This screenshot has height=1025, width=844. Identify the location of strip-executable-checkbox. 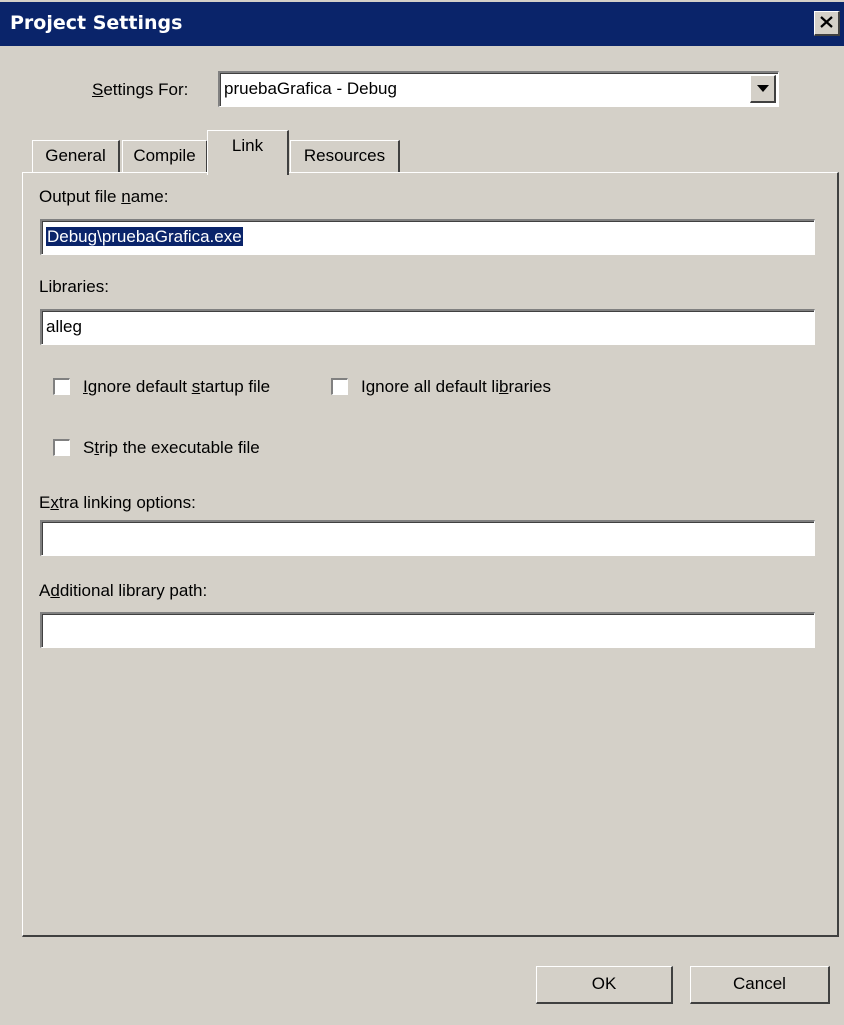
(61, 447).